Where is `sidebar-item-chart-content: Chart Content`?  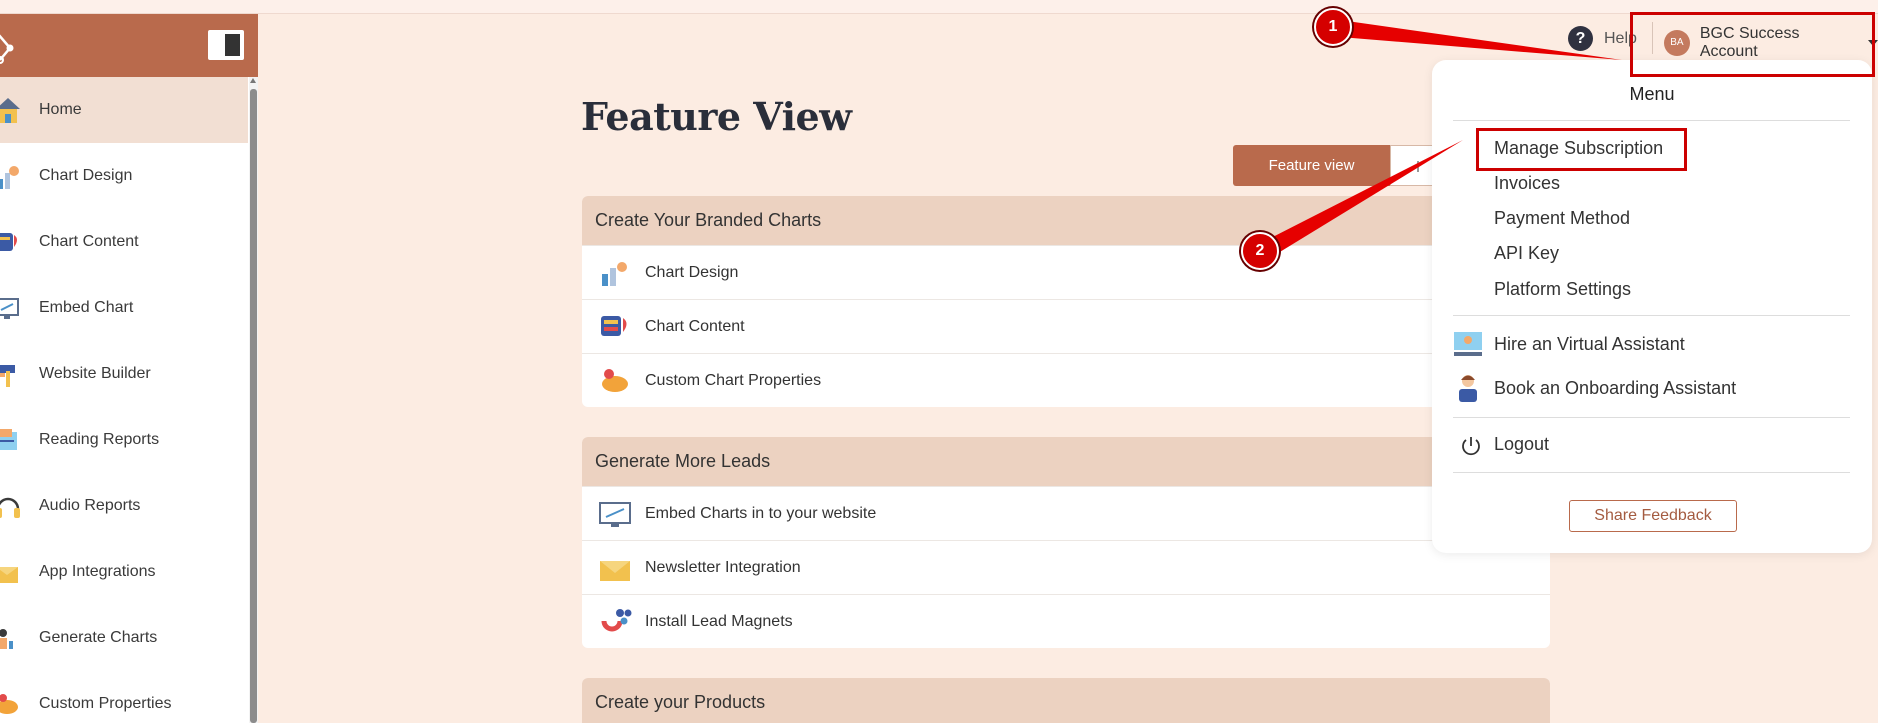
sidebar-item-chart-content: Chart Content is located at coordinates (124, 242).